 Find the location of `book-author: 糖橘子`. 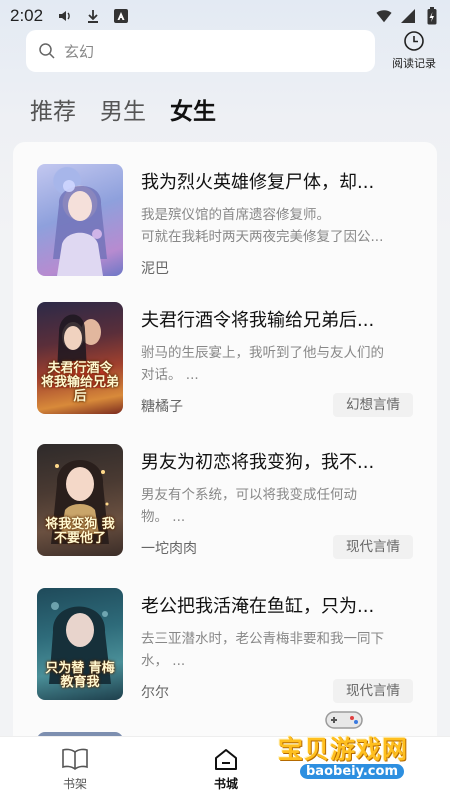

book-author: 糖橘子 is located at coordinates (162, 407).